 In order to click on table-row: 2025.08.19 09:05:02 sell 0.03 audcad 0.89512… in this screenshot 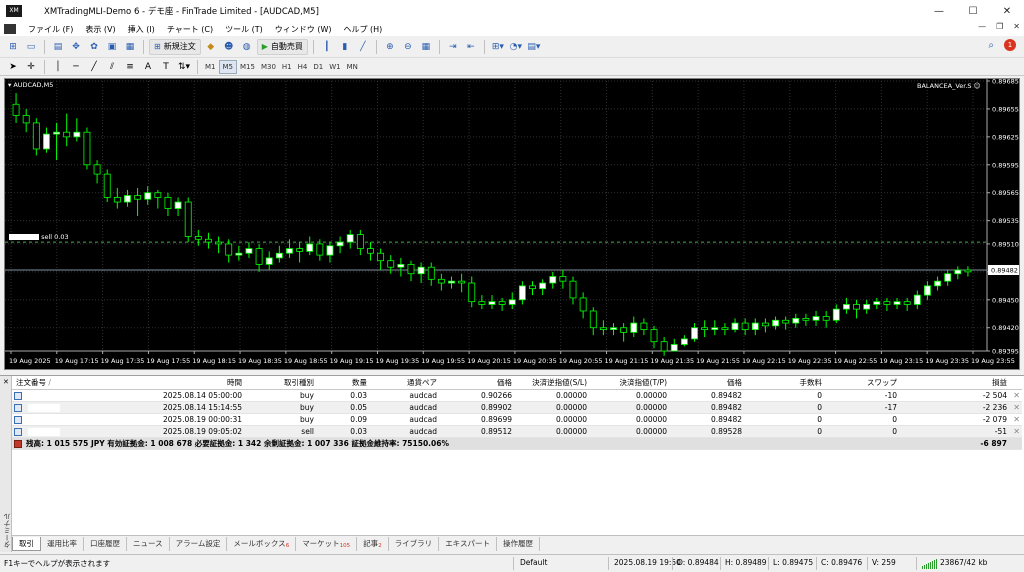, I will do `click(517, 432)`.